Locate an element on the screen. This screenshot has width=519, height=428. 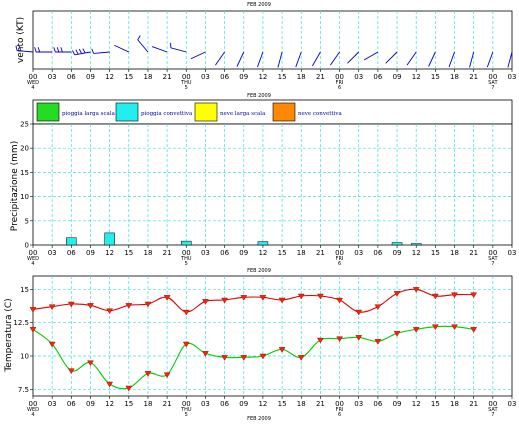
legend-label: neve convettiva is located at coordinates (320, 114).